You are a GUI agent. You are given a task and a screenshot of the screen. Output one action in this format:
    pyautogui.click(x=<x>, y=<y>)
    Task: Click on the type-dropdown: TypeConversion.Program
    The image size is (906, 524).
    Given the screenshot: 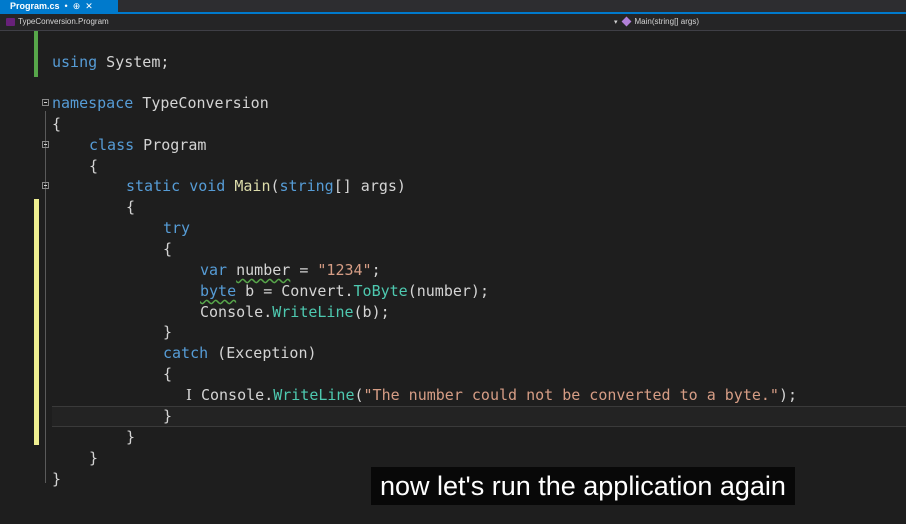 What is the action you would take?
    pyautogui.click(x=57, y=21)
    